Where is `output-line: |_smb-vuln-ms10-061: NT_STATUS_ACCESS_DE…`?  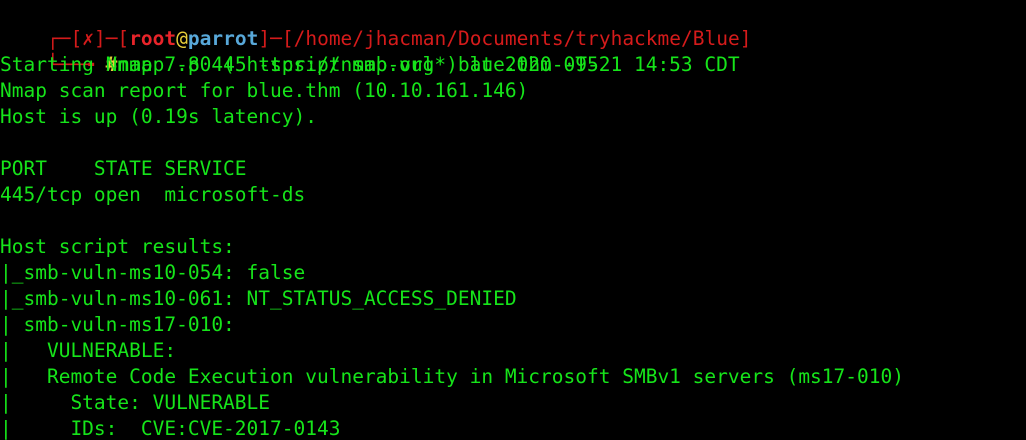
output-line: |_smb-vuln-ms10-061: NT_STATUS_ACCESS_DE… is located at coordinates (258, 298).